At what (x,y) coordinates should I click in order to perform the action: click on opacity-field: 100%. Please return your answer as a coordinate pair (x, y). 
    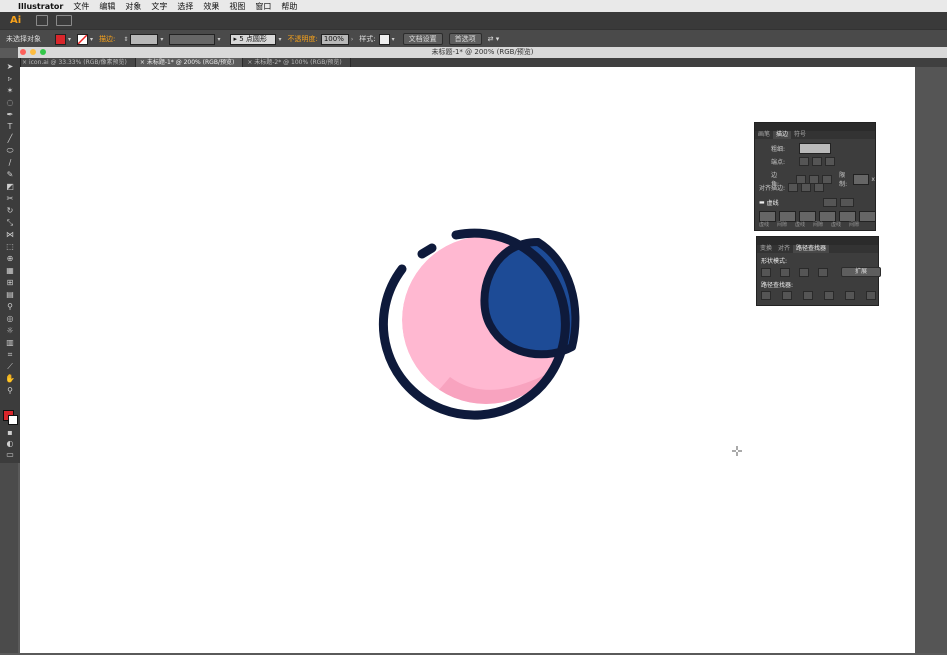
    Looking at the image, I should click on (334, 39).